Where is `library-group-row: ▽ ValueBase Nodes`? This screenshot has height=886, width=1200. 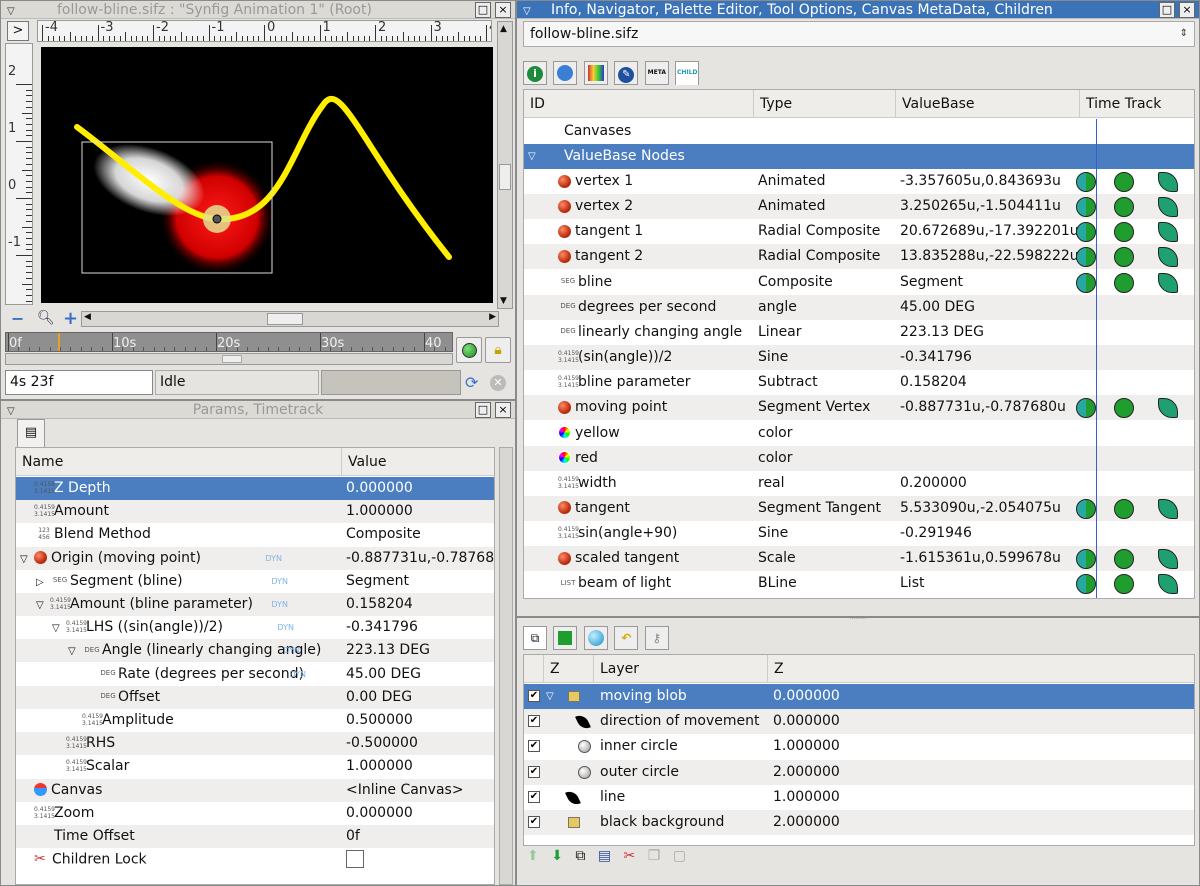
library-group-row: ▽ ValueBase Nodes is located at coordinates (859, 156).